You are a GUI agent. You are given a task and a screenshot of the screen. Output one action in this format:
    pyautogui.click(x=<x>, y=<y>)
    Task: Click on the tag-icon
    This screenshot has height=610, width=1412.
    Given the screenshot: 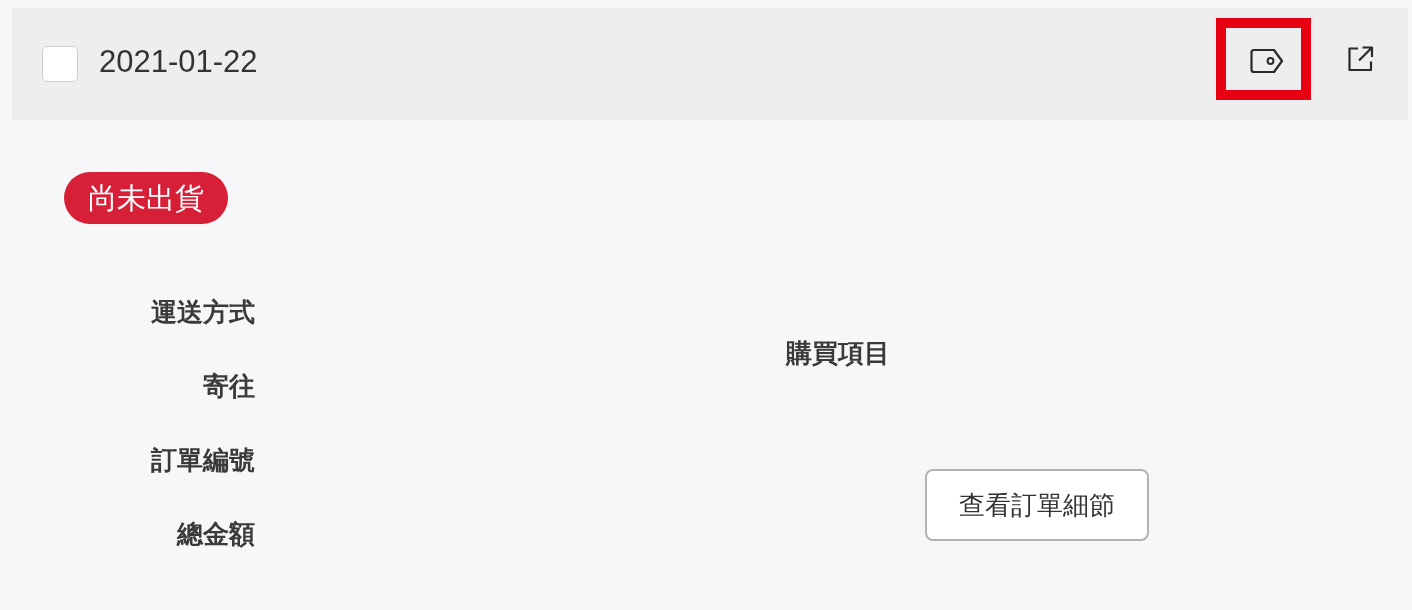 What is the action you would take?
    pyautogui.click(x=1266, y=61)
    